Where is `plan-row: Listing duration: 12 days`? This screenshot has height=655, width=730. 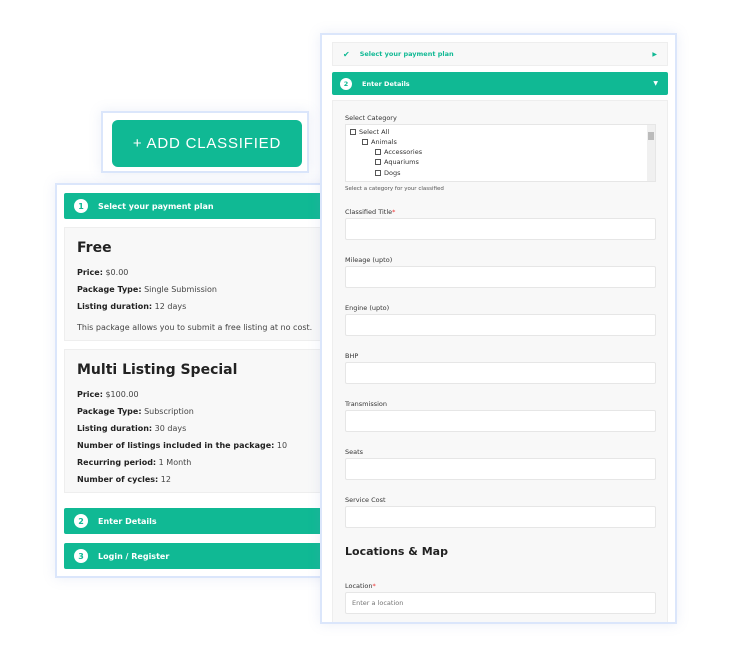
plan-row: Listing duration: 12 days is located at coordinates (132, 306).